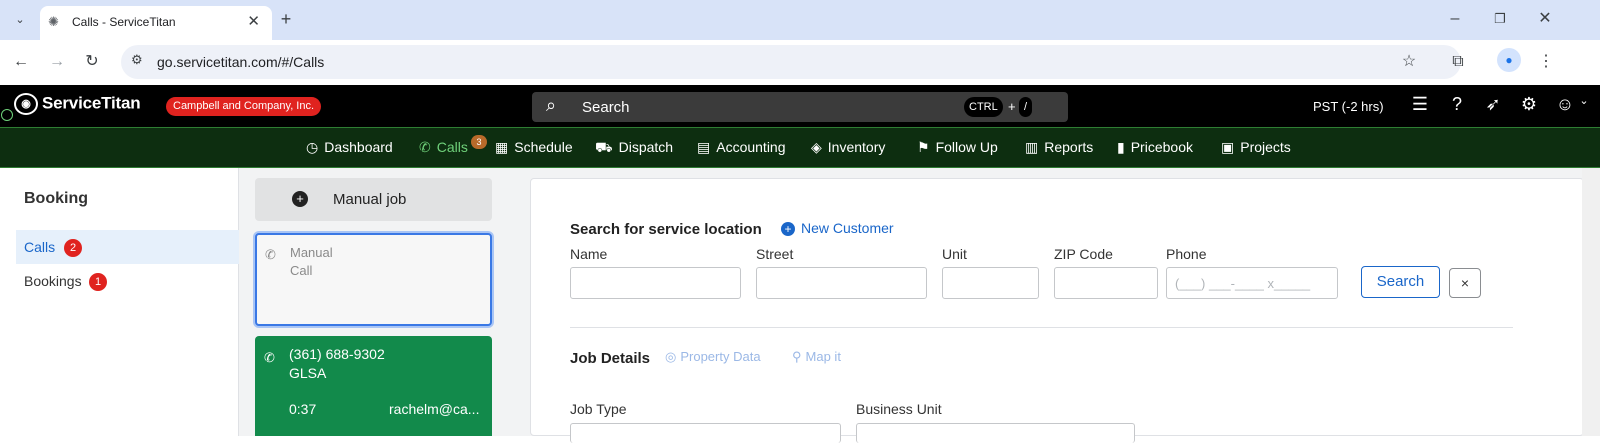  Describe the element at coordinates (98, 282) in the screenshot. I see `count-badge: 1` at that location.